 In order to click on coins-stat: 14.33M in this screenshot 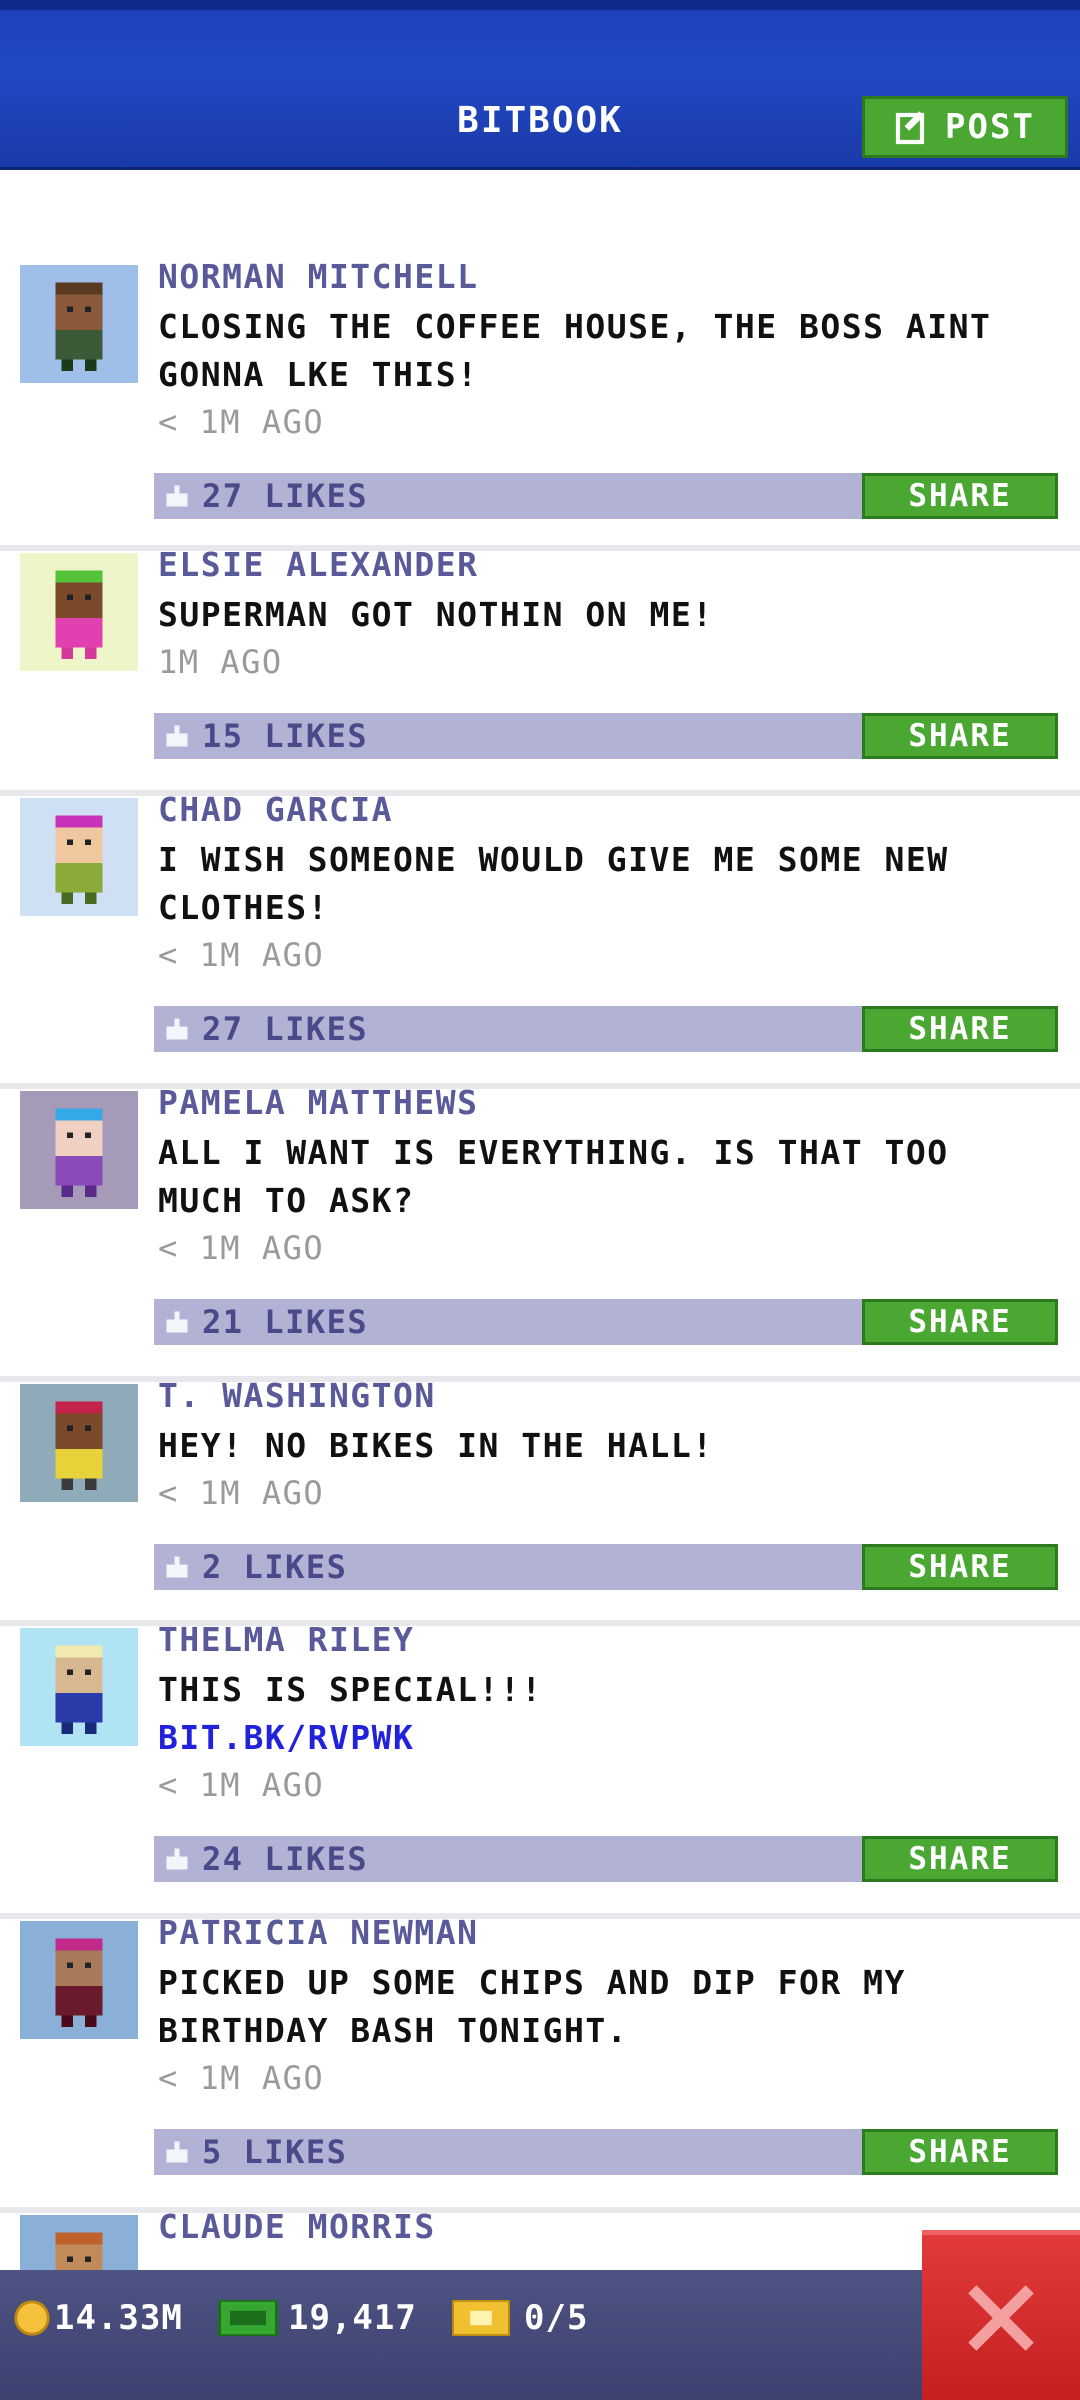, I will do `click(98, 2318)`.